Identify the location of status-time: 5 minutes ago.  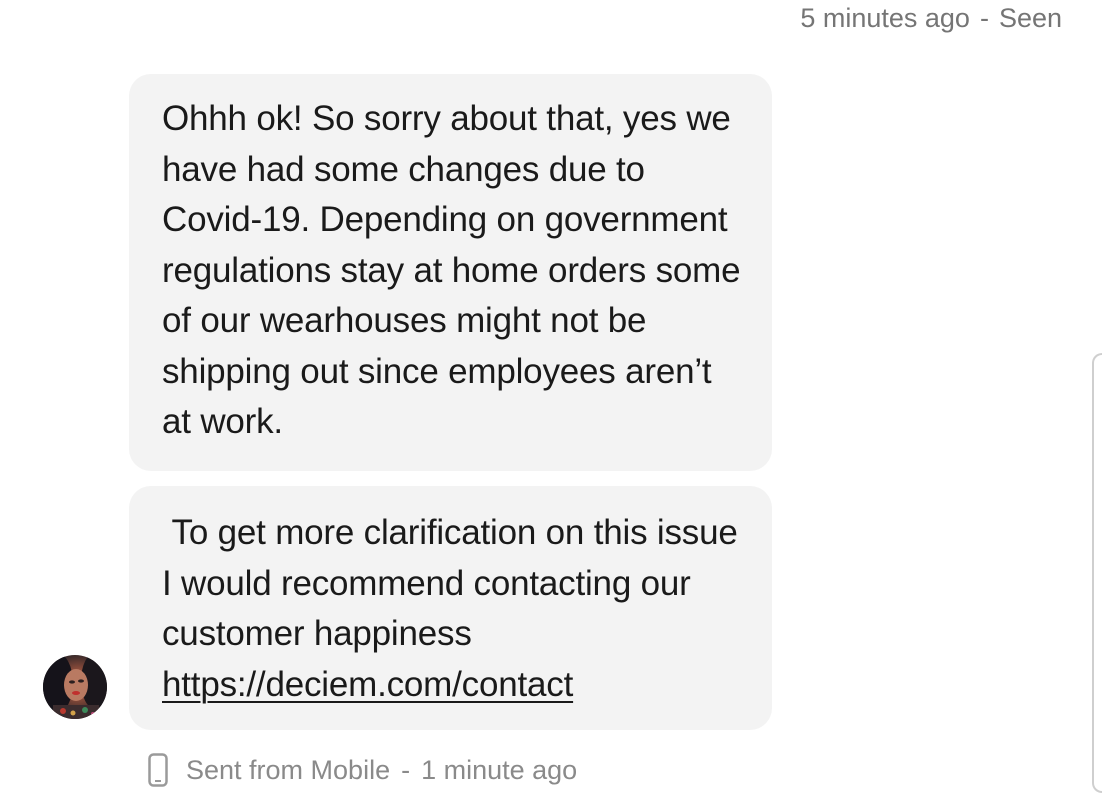
(885, 18).